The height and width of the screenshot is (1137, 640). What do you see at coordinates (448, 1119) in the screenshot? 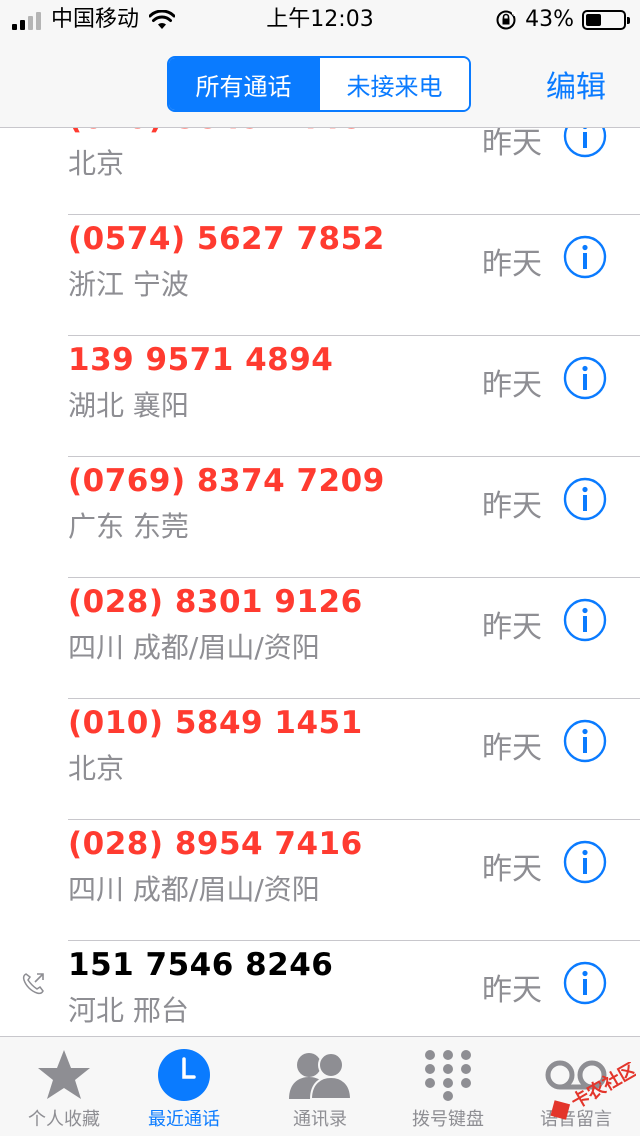
I see `tab-label: 拨号键盘` at bounding box center [448, 1119].